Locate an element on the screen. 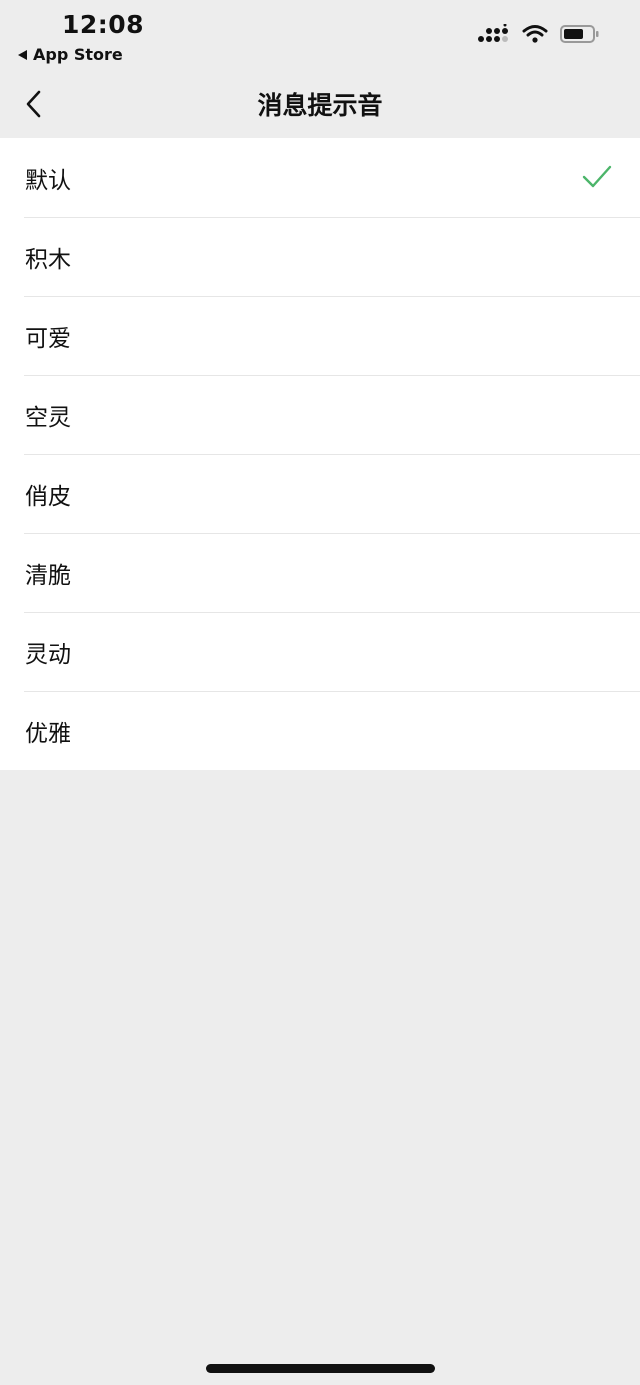 This screenshot has height=1385, width=640. sound-option-label: 俏皮 is located at coordinates (48, 496).